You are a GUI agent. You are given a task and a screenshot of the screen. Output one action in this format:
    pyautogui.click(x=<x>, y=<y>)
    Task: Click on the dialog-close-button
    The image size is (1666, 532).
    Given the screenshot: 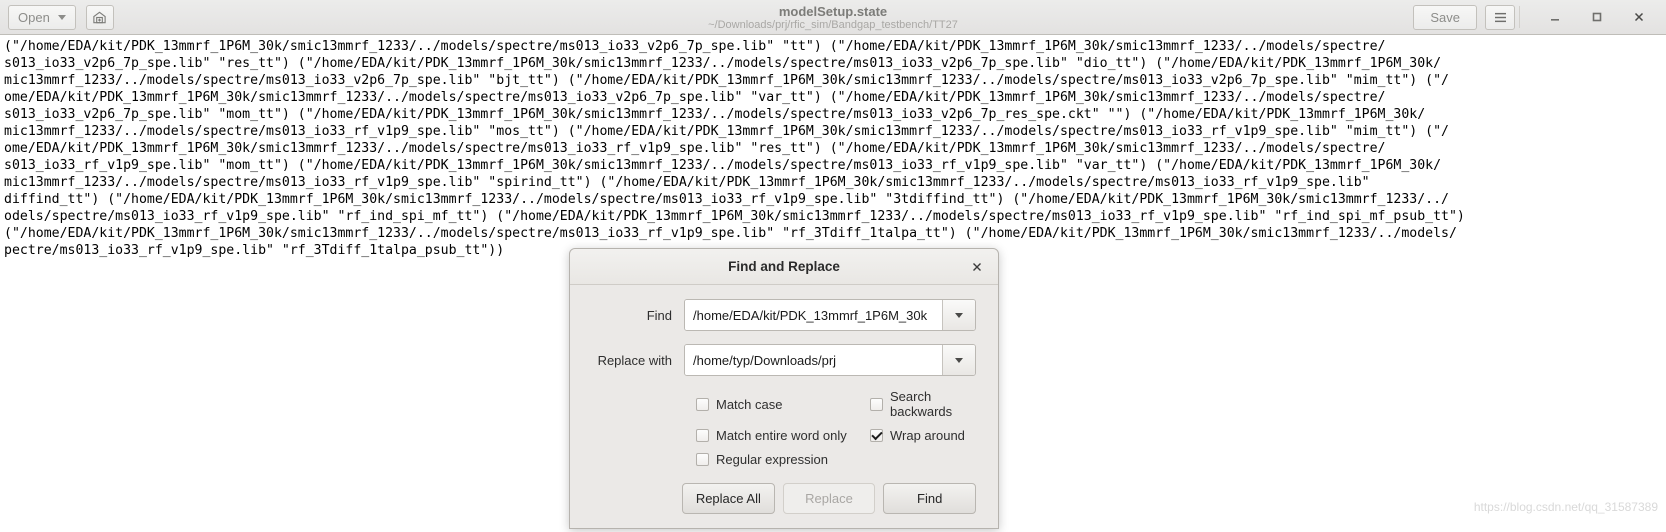 What is the action you would take?
    pyautogui.click(x=977, y=267)
    